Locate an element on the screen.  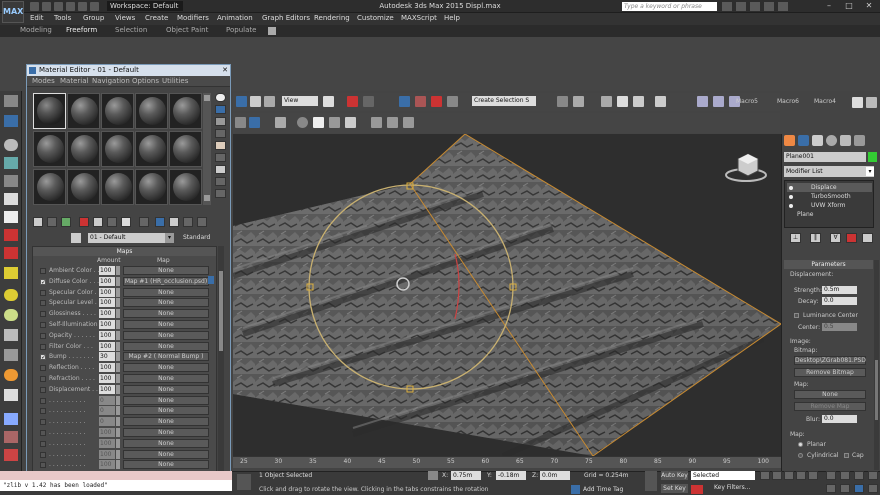
map-slot-button: Map #2 ( Normal Bump ) is located at coordinates (166, 357).